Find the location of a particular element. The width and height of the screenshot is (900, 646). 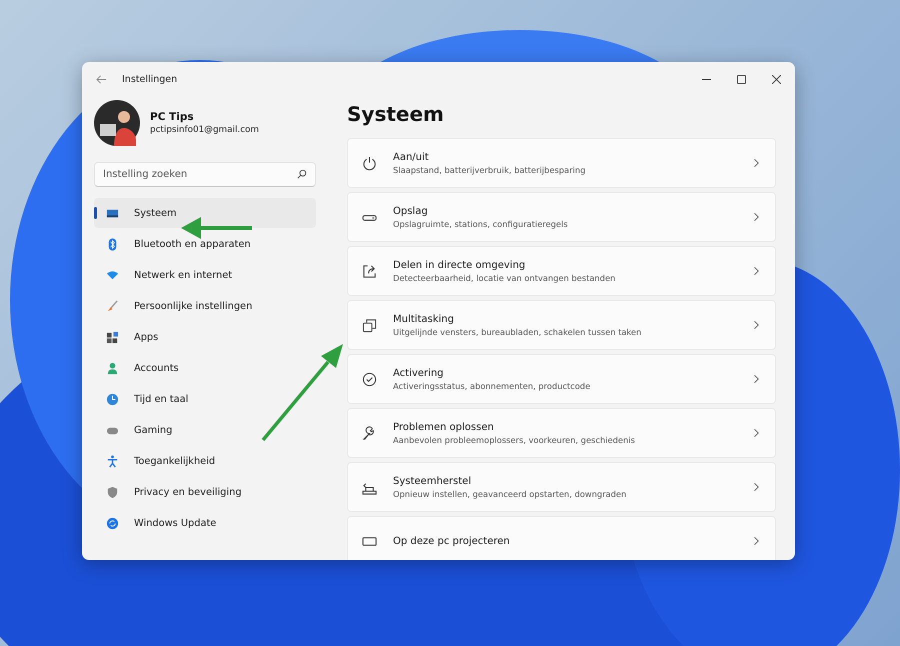

settings-card: Multitasking Uitgelijnde vensters, bureaubladen, schakelen tussen taken is located at coordinates (561, 325).